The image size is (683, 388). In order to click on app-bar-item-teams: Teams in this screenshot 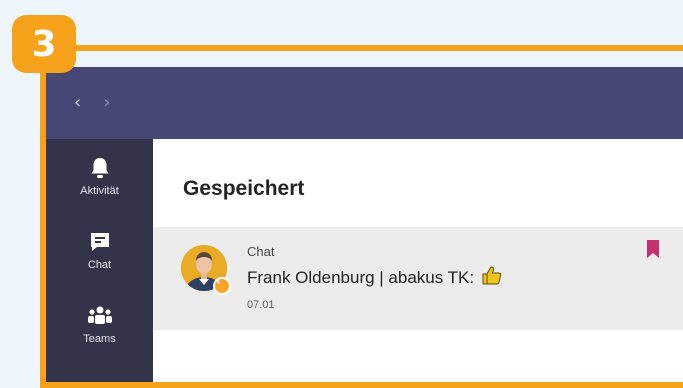, I will do `click(99, 324)`.